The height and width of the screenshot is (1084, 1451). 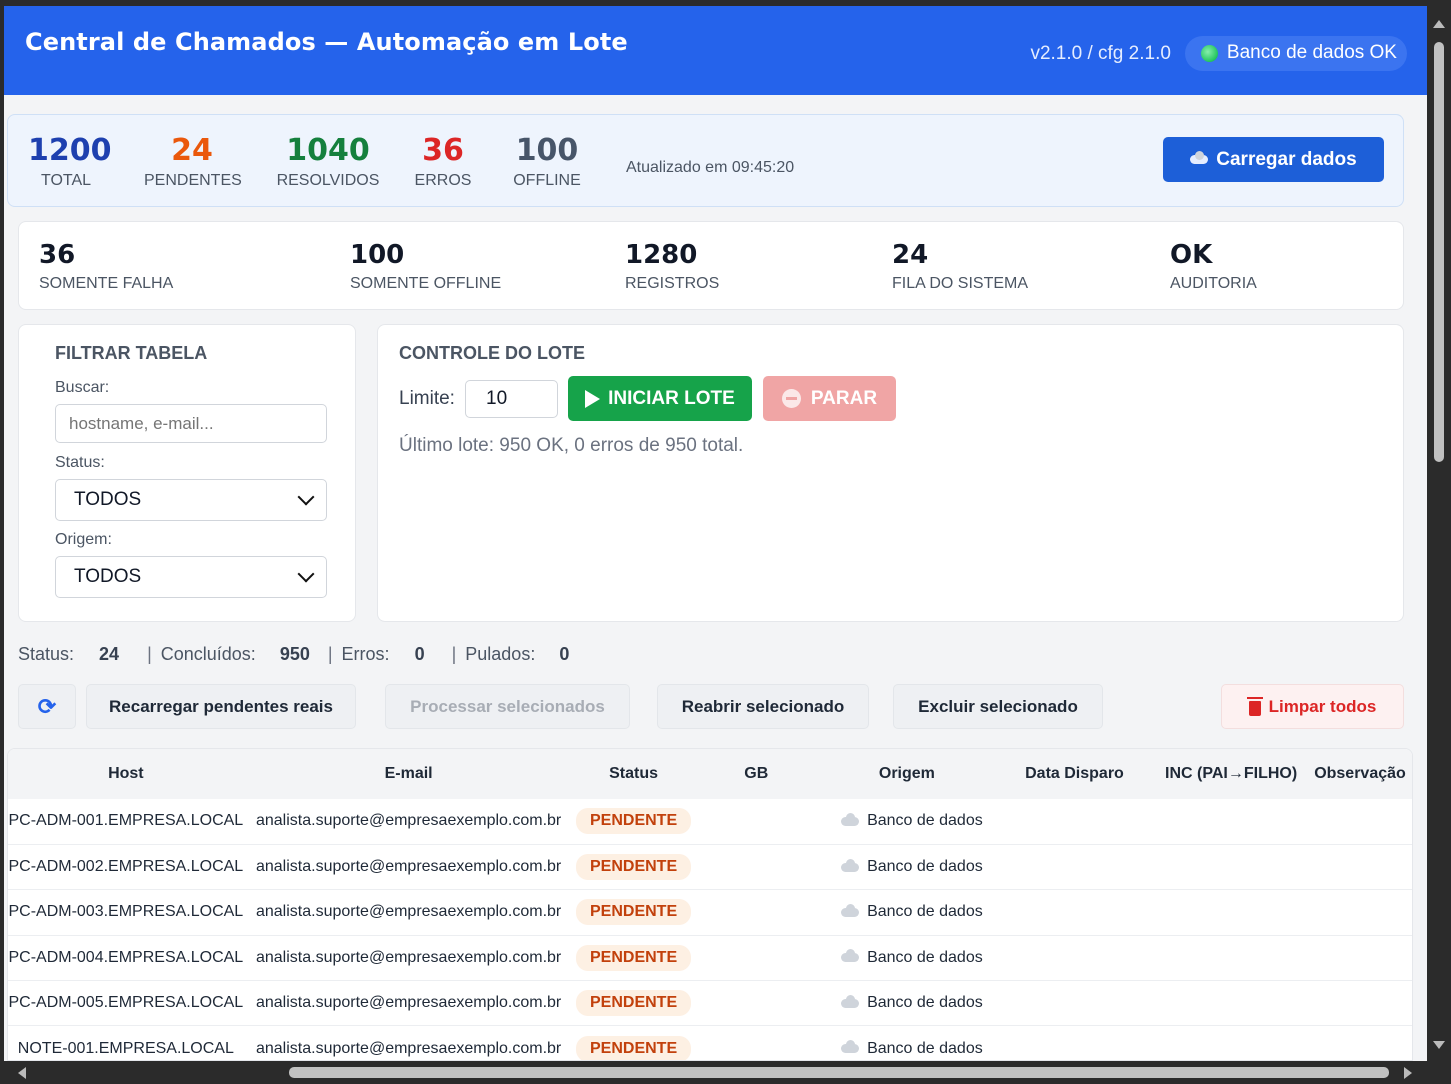 I want to click on start-batch-button: INICIAR LOTE, so click(x=660, y=398).